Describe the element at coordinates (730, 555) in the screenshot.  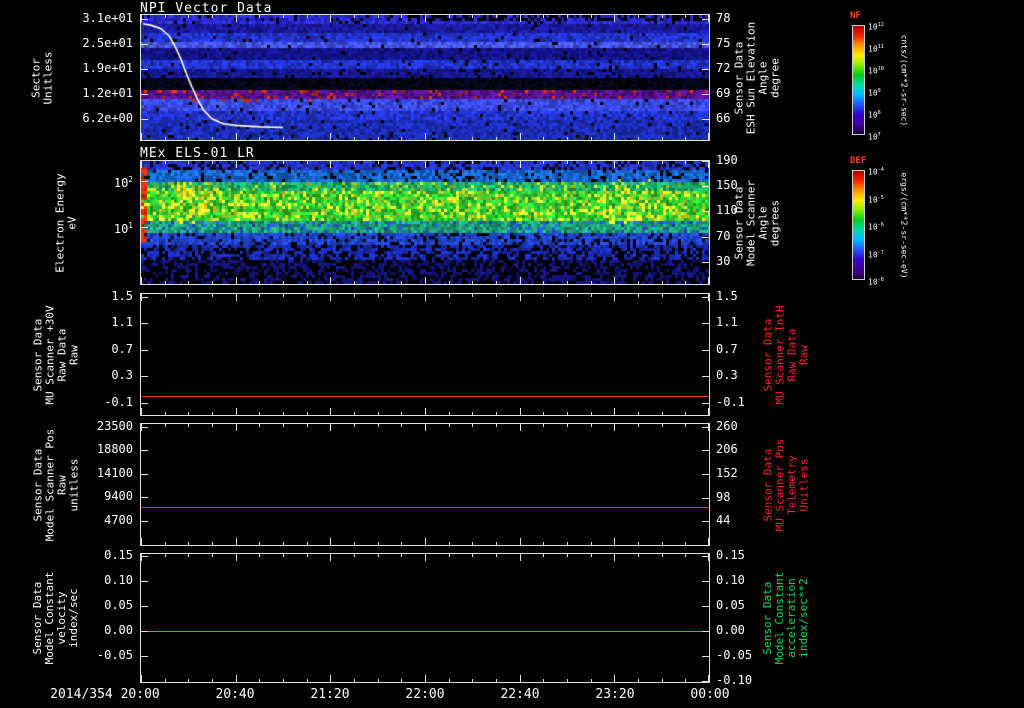
I see `ytick-label-right: 0.15` at that location.